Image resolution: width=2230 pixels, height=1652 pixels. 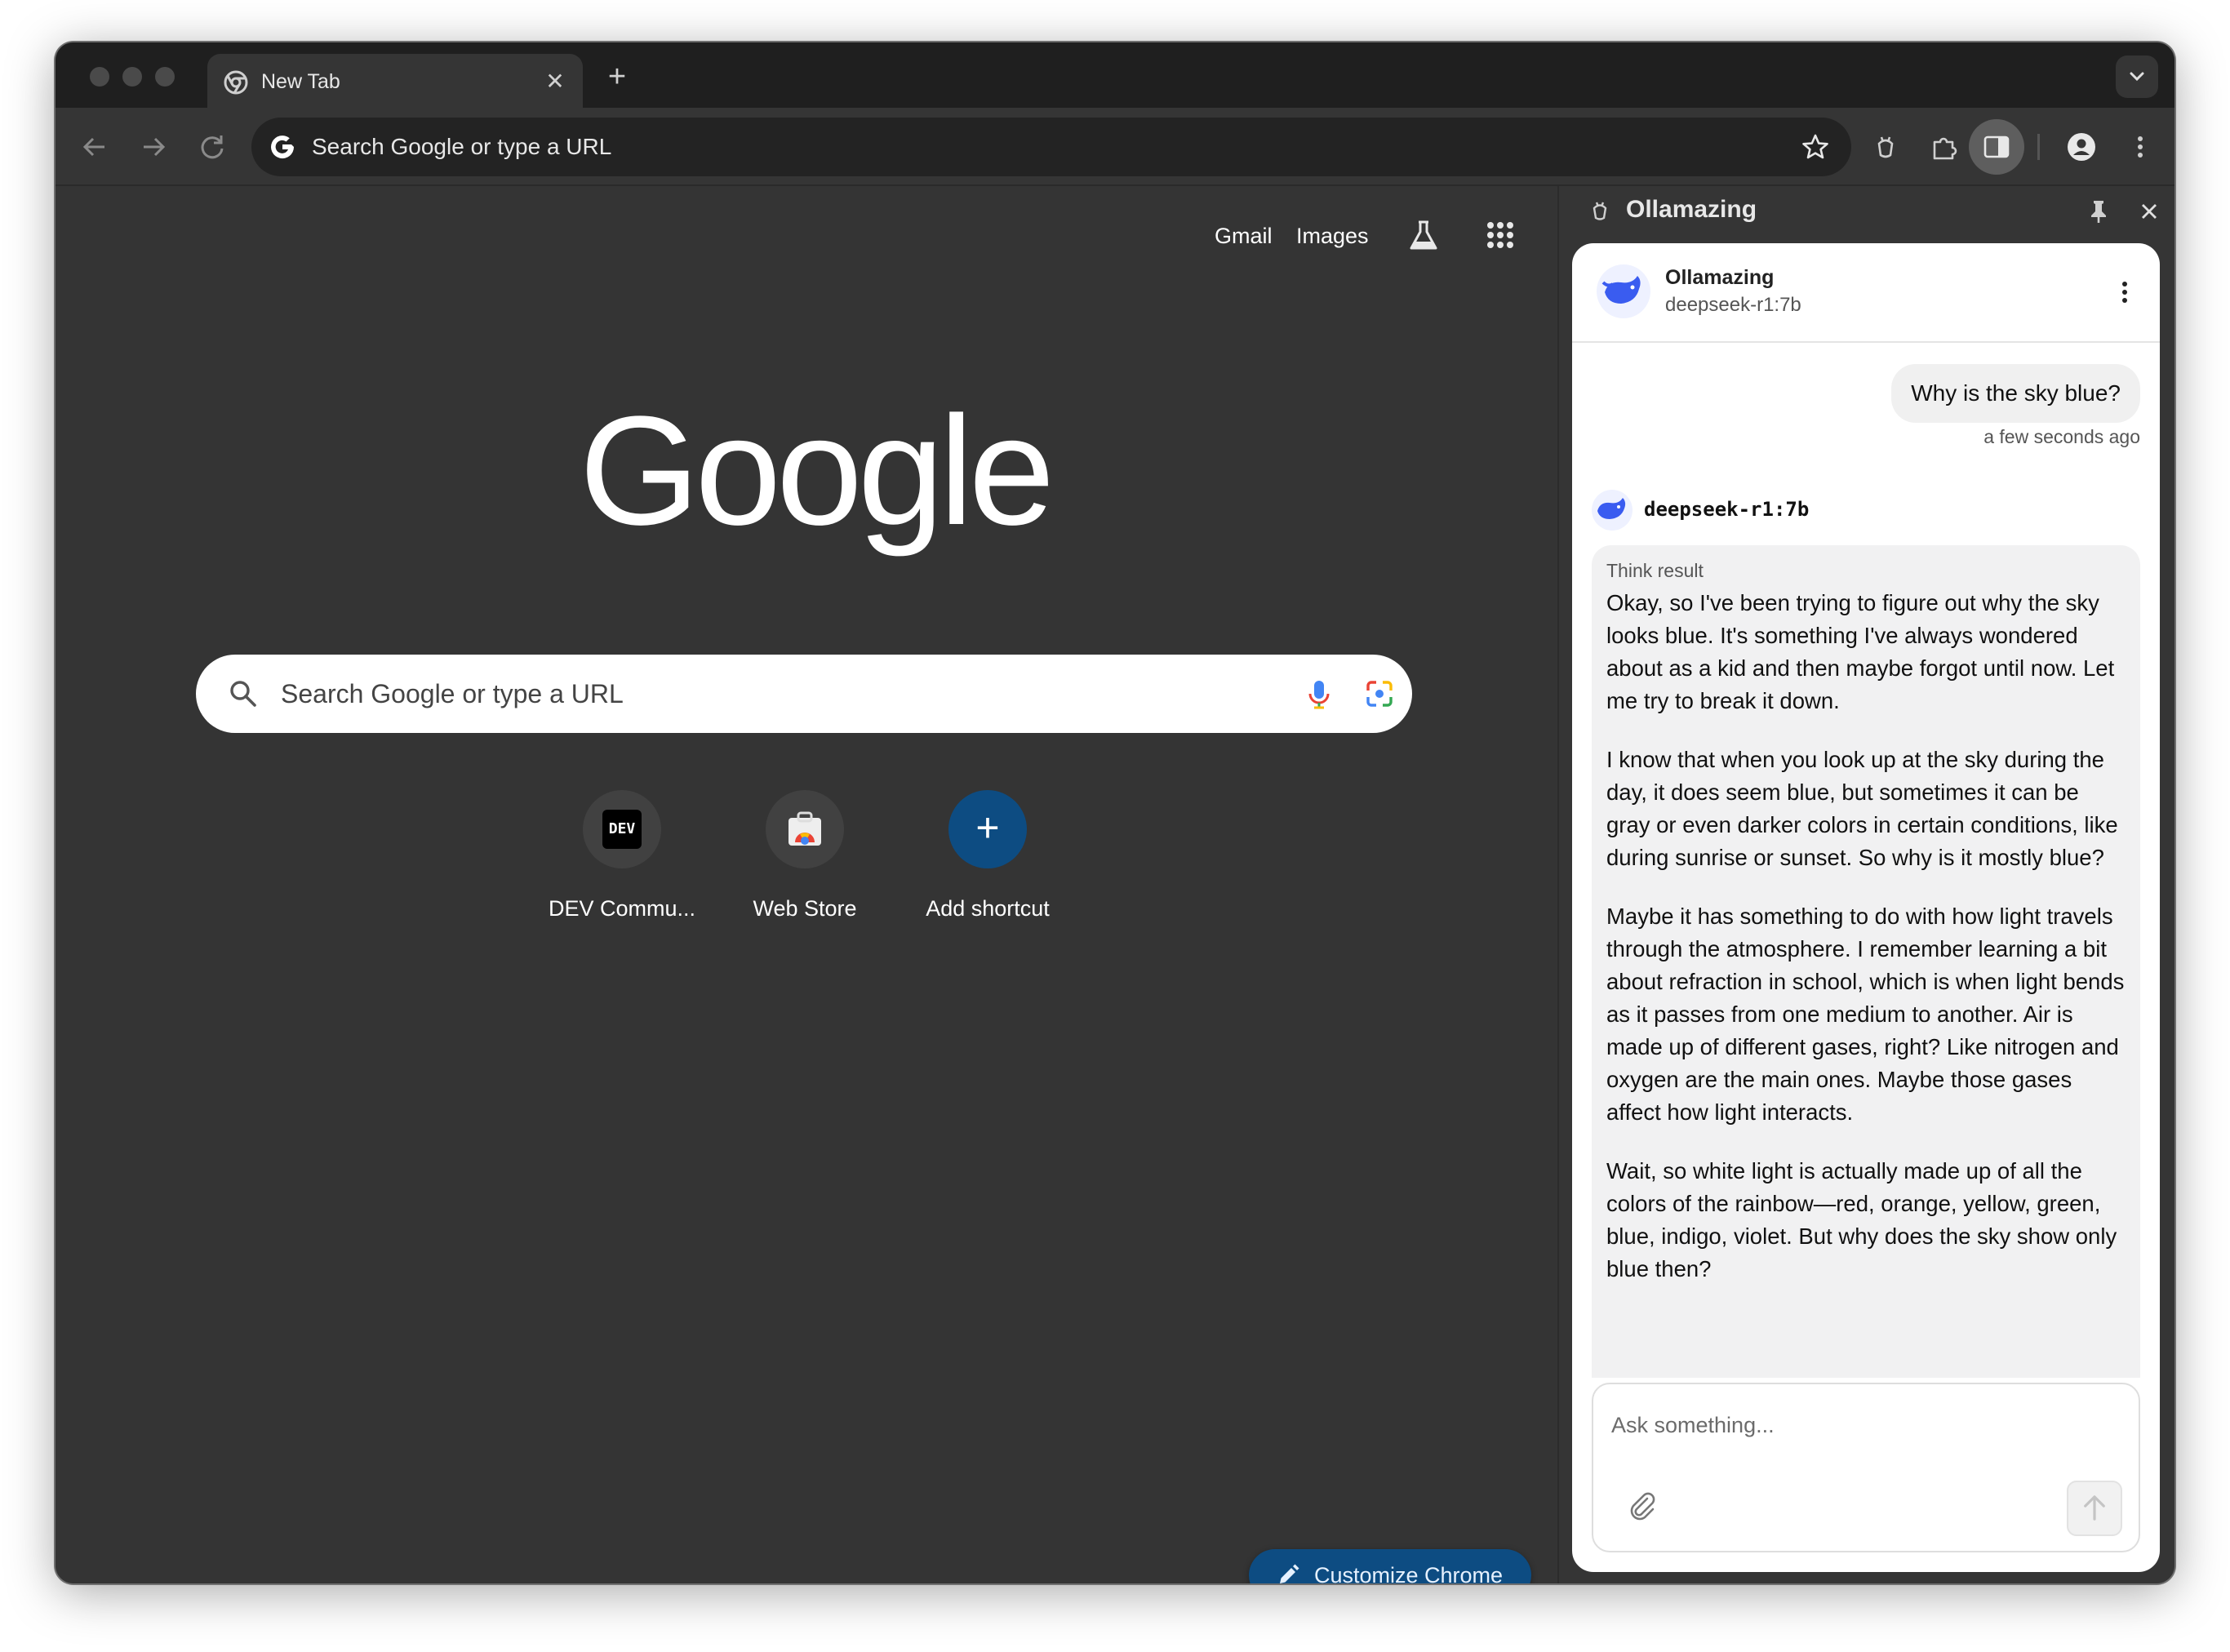 I want to click on star-icon, so click(x=1816, y=147).